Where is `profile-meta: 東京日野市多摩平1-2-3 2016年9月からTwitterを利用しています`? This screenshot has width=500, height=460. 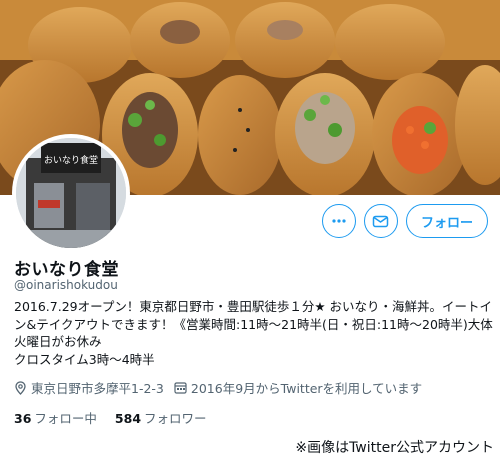
profile-meta: 東京日野市多摩平1-2-3 2016年9月からTwitterを利用しています is located at coordinates (223, 387).